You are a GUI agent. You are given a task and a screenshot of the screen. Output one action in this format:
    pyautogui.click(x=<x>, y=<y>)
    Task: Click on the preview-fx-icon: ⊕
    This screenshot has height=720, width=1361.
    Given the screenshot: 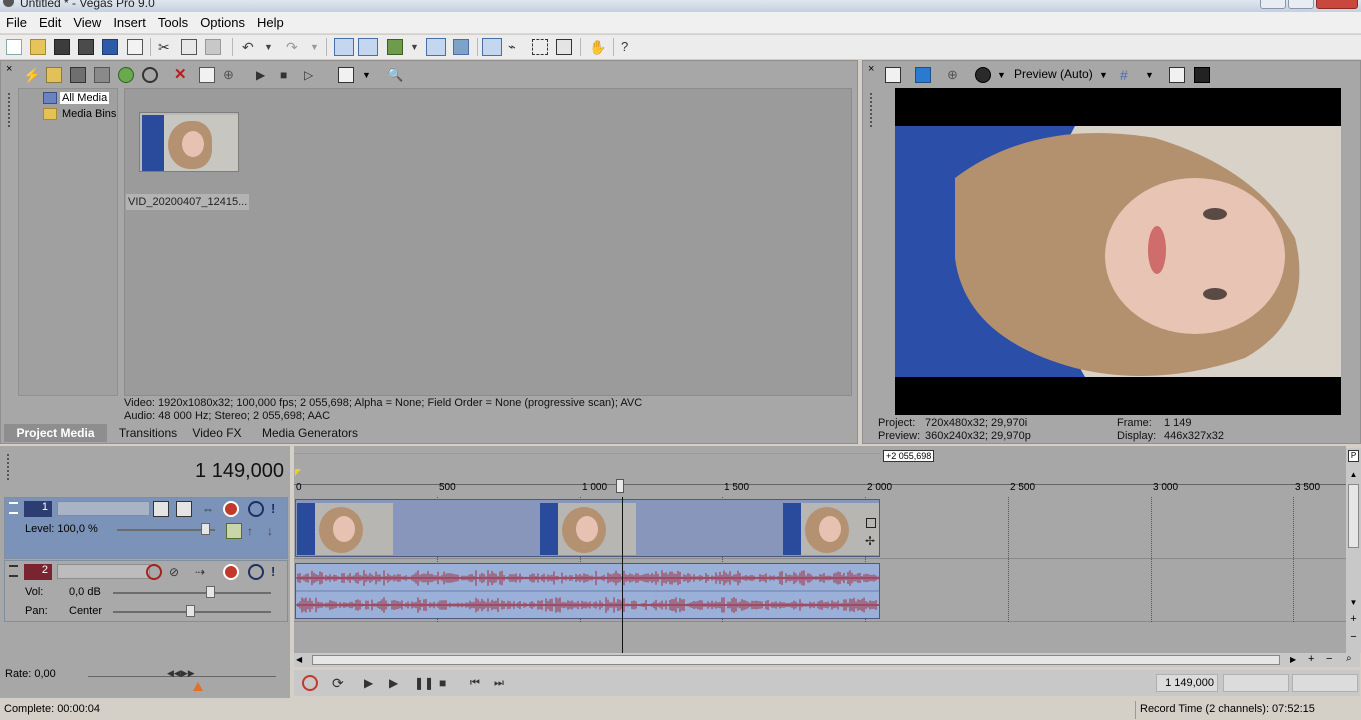 What is the action you would take?
    pyautogui.click(x=955, y=75)
    